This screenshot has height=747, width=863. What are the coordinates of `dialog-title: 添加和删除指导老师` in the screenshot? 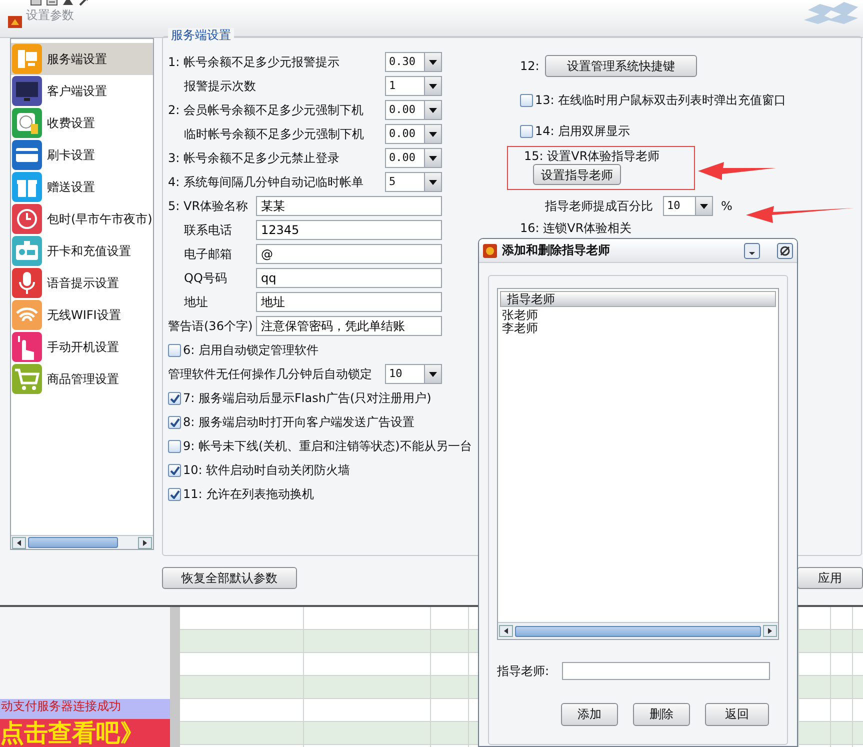 It's located at (556, 250).